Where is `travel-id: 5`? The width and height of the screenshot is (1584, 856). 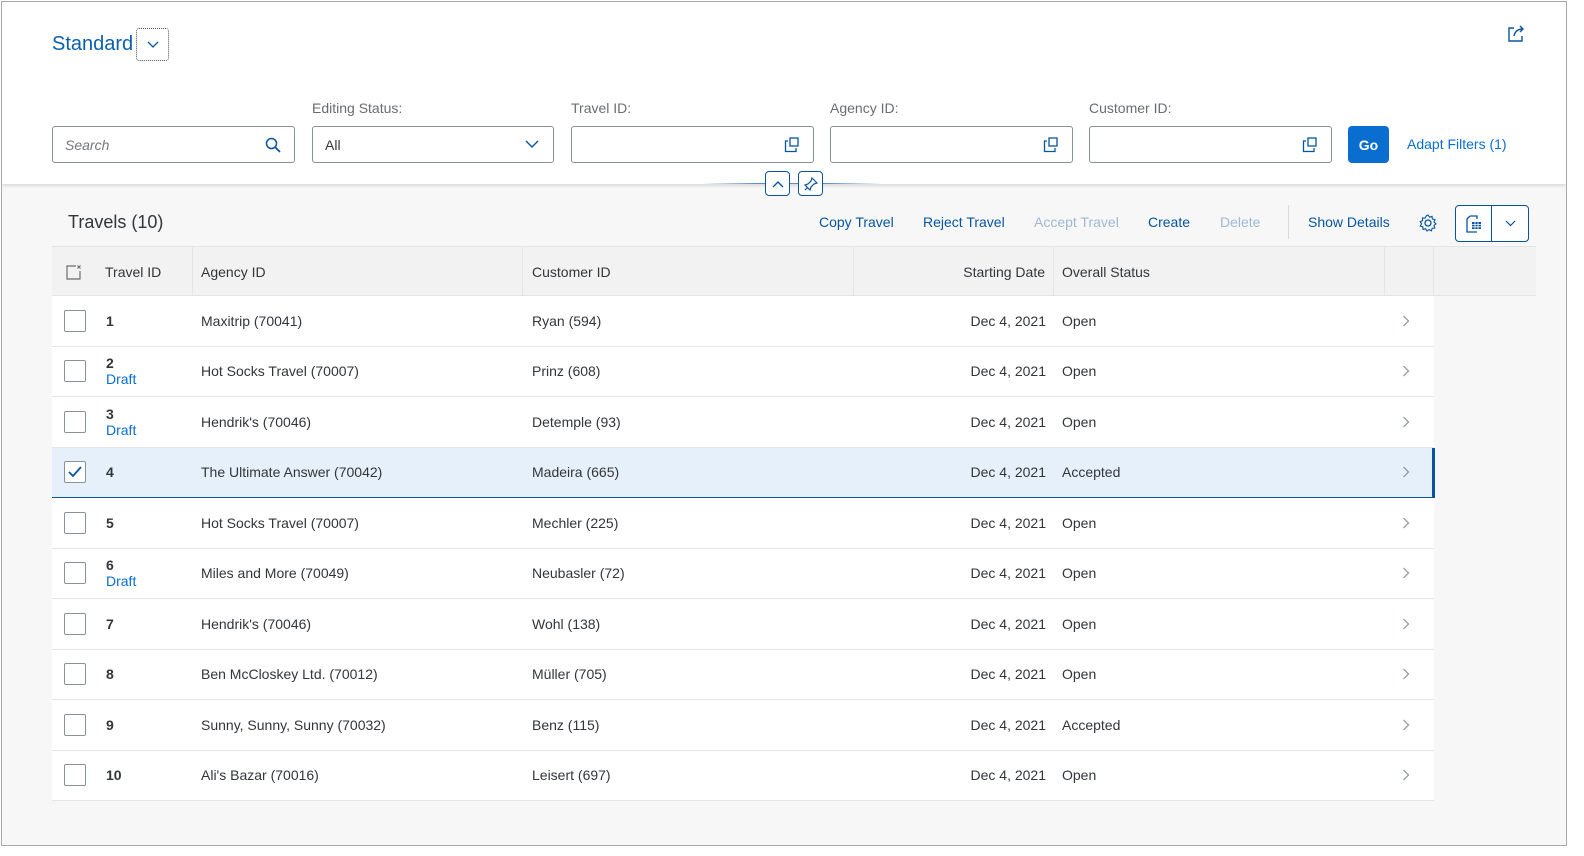
travel-id: 5 is located at coordinates (110, 522).